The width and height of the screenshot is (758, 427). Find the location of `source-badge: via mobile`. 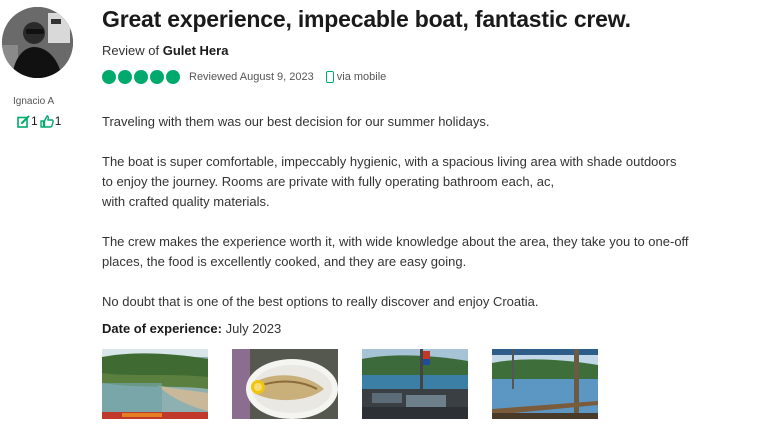

source-badge: via mobile is located at coordinates (356, 77).